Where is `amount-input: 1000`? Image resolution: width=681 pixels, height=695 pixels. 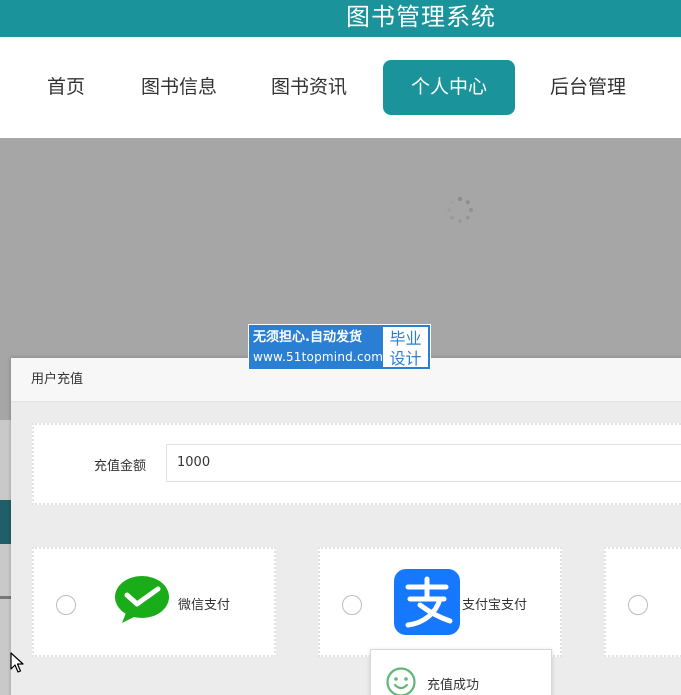 amount-input: 1000 is located at coordinates (423, 463).